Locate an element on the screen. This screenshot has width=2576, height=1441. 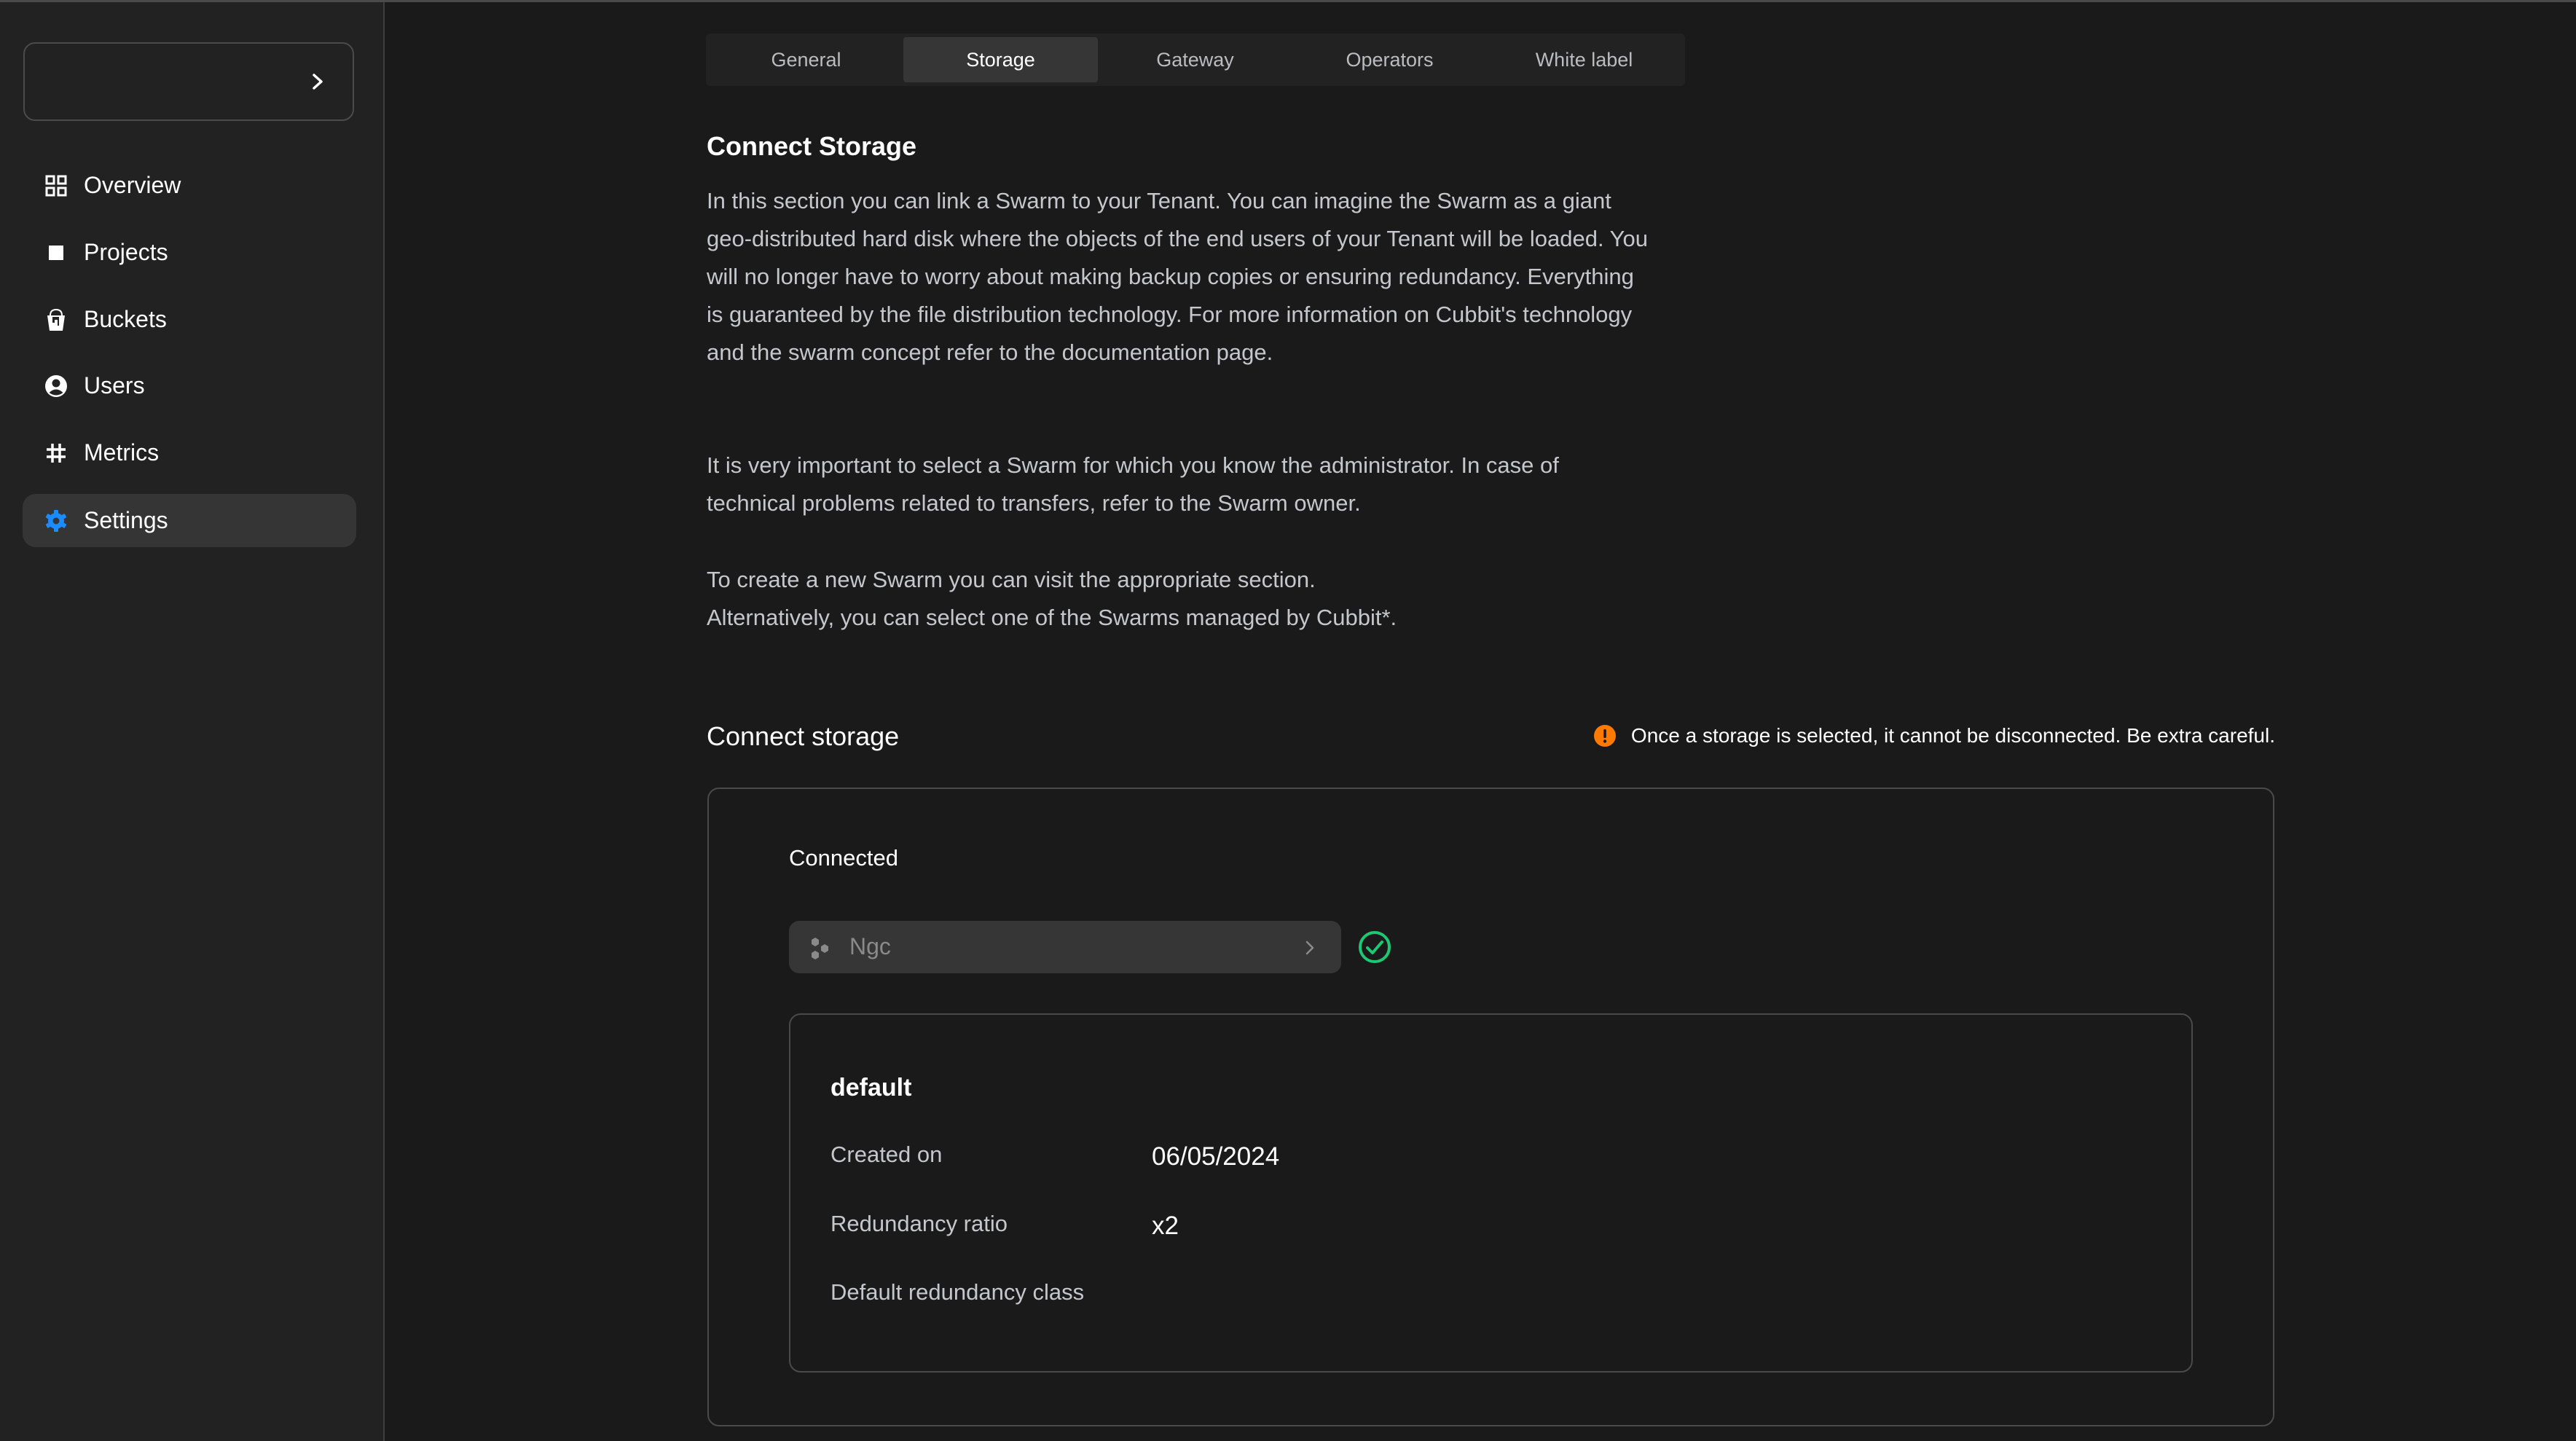
pool-name: default is located at coordinates (871, 1088).